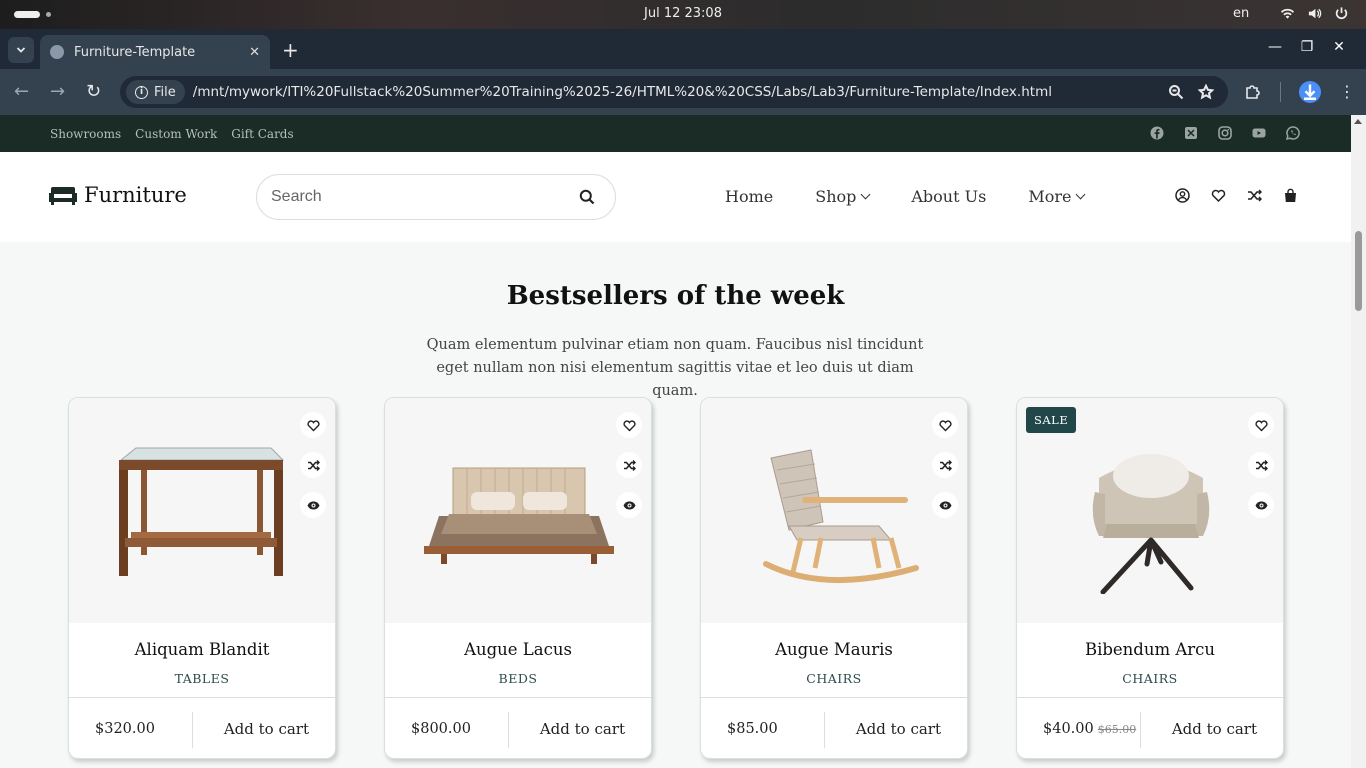 This screenshot has height=768, width=1366. What do you see at coordinates (683, 49) in the screenshot?
I see `browser-tabstrip: Furniture-Template ✕ + — ❐ ✕` at bounding box center [683, 49].